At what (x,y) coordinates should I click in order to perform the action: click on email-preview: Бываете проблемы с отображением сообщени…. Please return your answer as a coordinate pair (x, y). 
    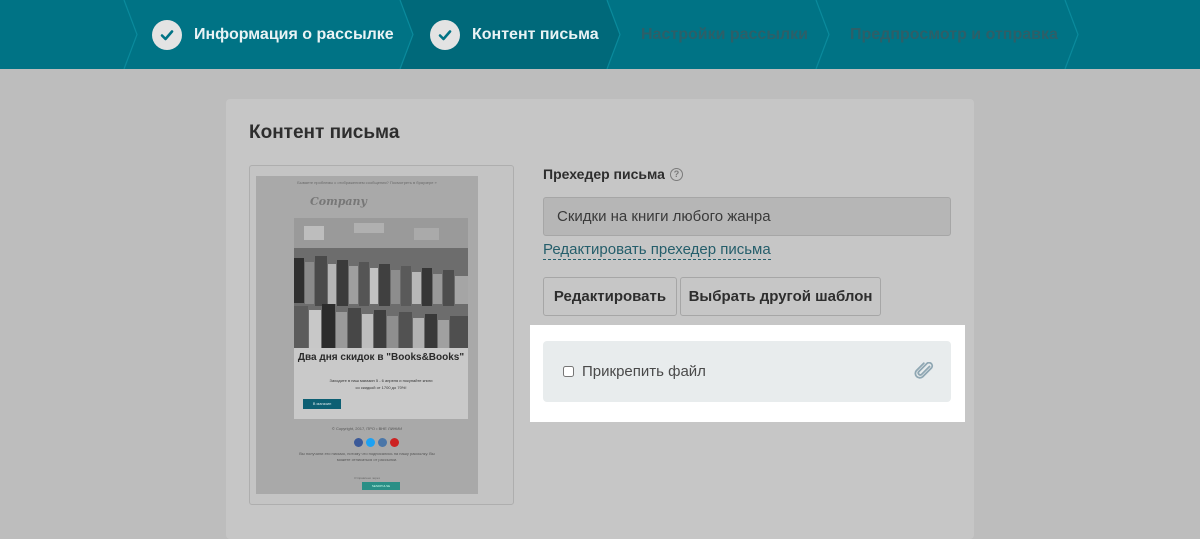
    Looking at the image, I should click on (367, 335).